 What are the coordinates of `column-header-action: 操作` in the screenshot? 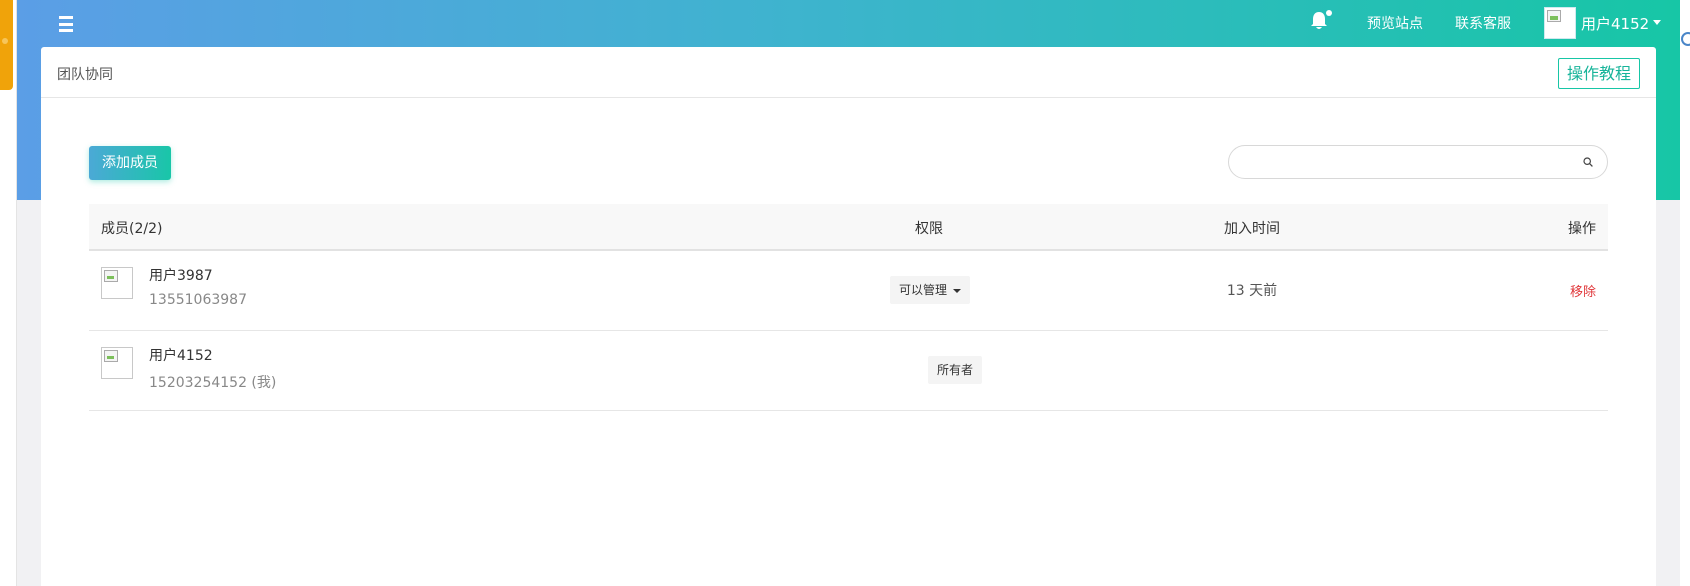 It's located at (1582, 229).